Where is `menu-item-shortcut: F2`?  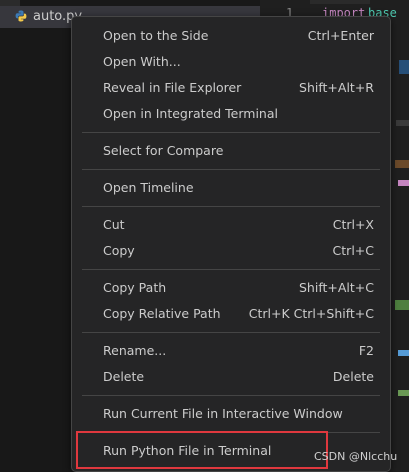
menu-item-shortcut: F2 is located at coordinates (366, 350).